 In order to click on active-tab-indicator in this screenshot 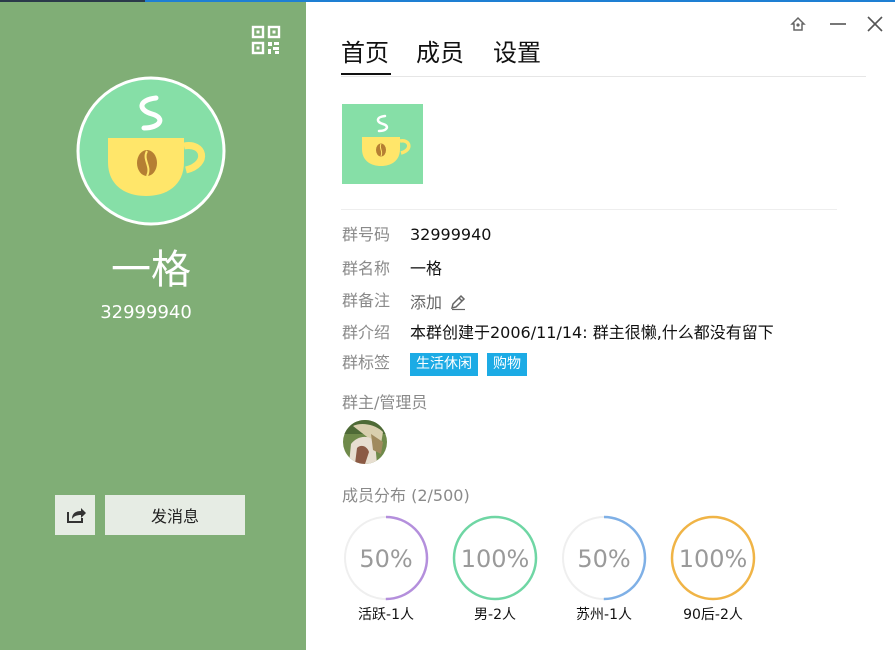, I will do `click(366, 74)`.